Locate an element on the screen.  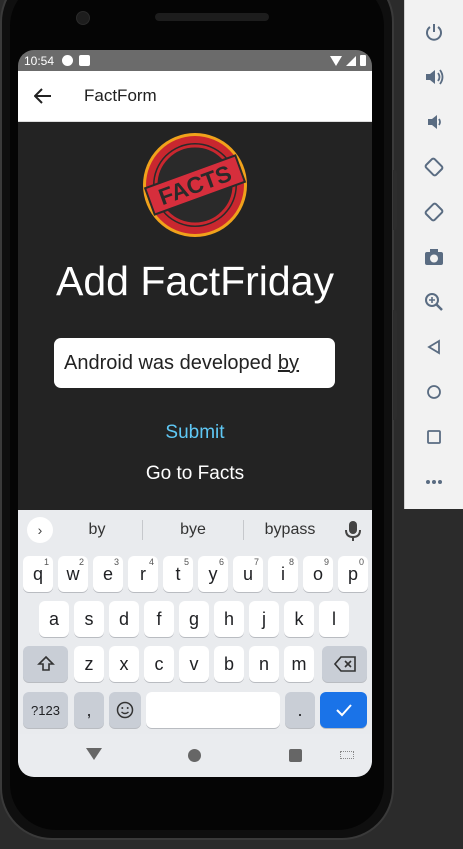
key-hint: 3 is located at coordinates (116, 562).